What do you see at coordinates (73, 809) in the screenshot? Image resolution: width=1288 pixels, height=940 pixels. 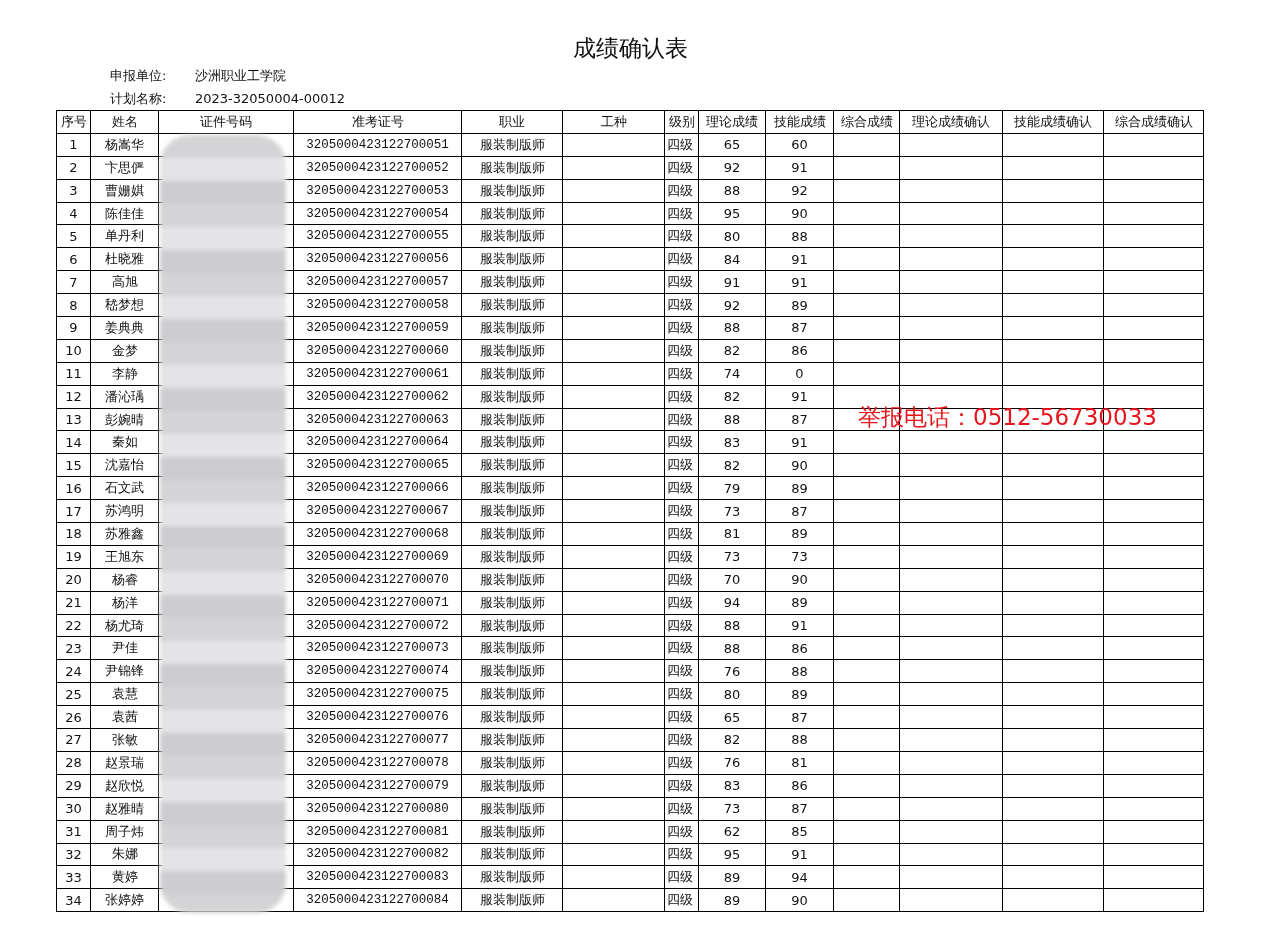 I see `table-cell: 30` at bounding box center [73, 809].